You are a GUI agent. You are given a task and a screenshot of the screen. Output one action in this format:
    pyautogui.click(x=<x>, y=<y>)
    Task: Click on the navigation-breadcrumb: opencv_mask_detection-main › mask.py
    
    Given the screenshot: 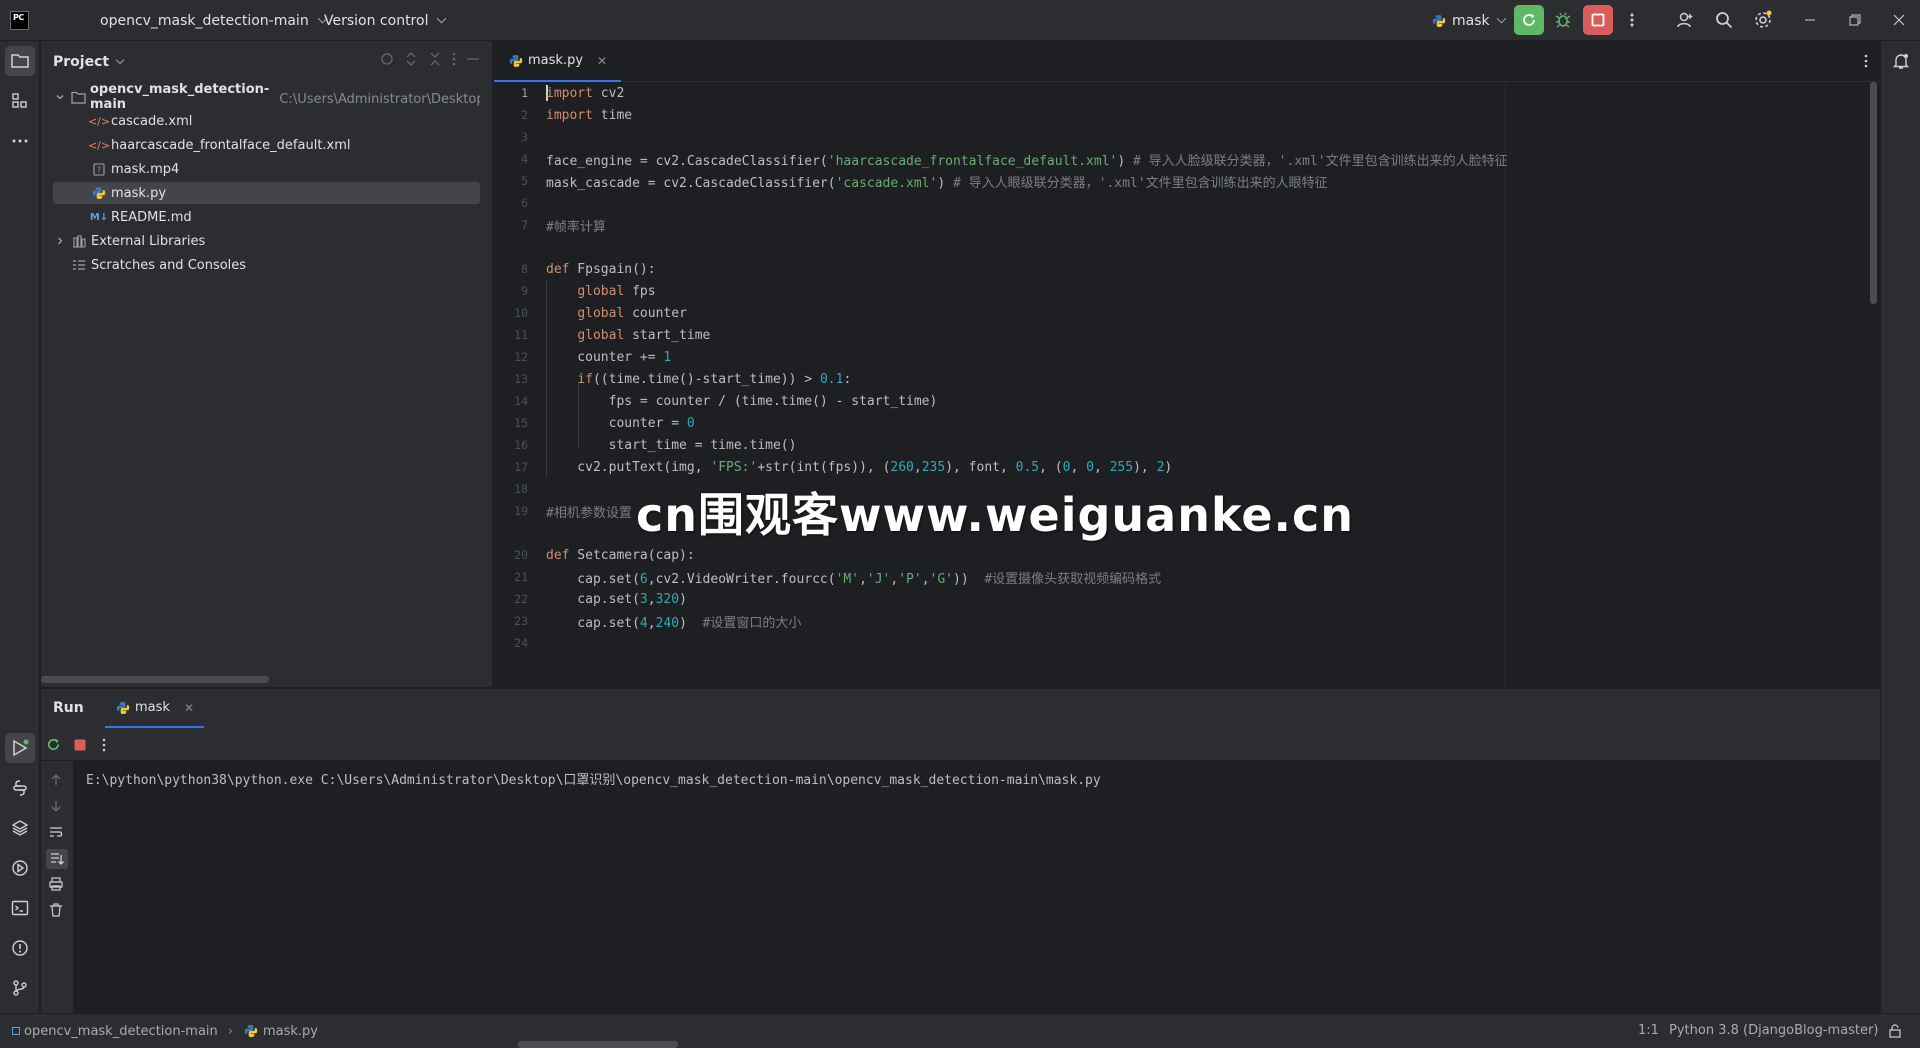 What is the action you would take?
    pyautogui.click(x=165, y=1031)
    